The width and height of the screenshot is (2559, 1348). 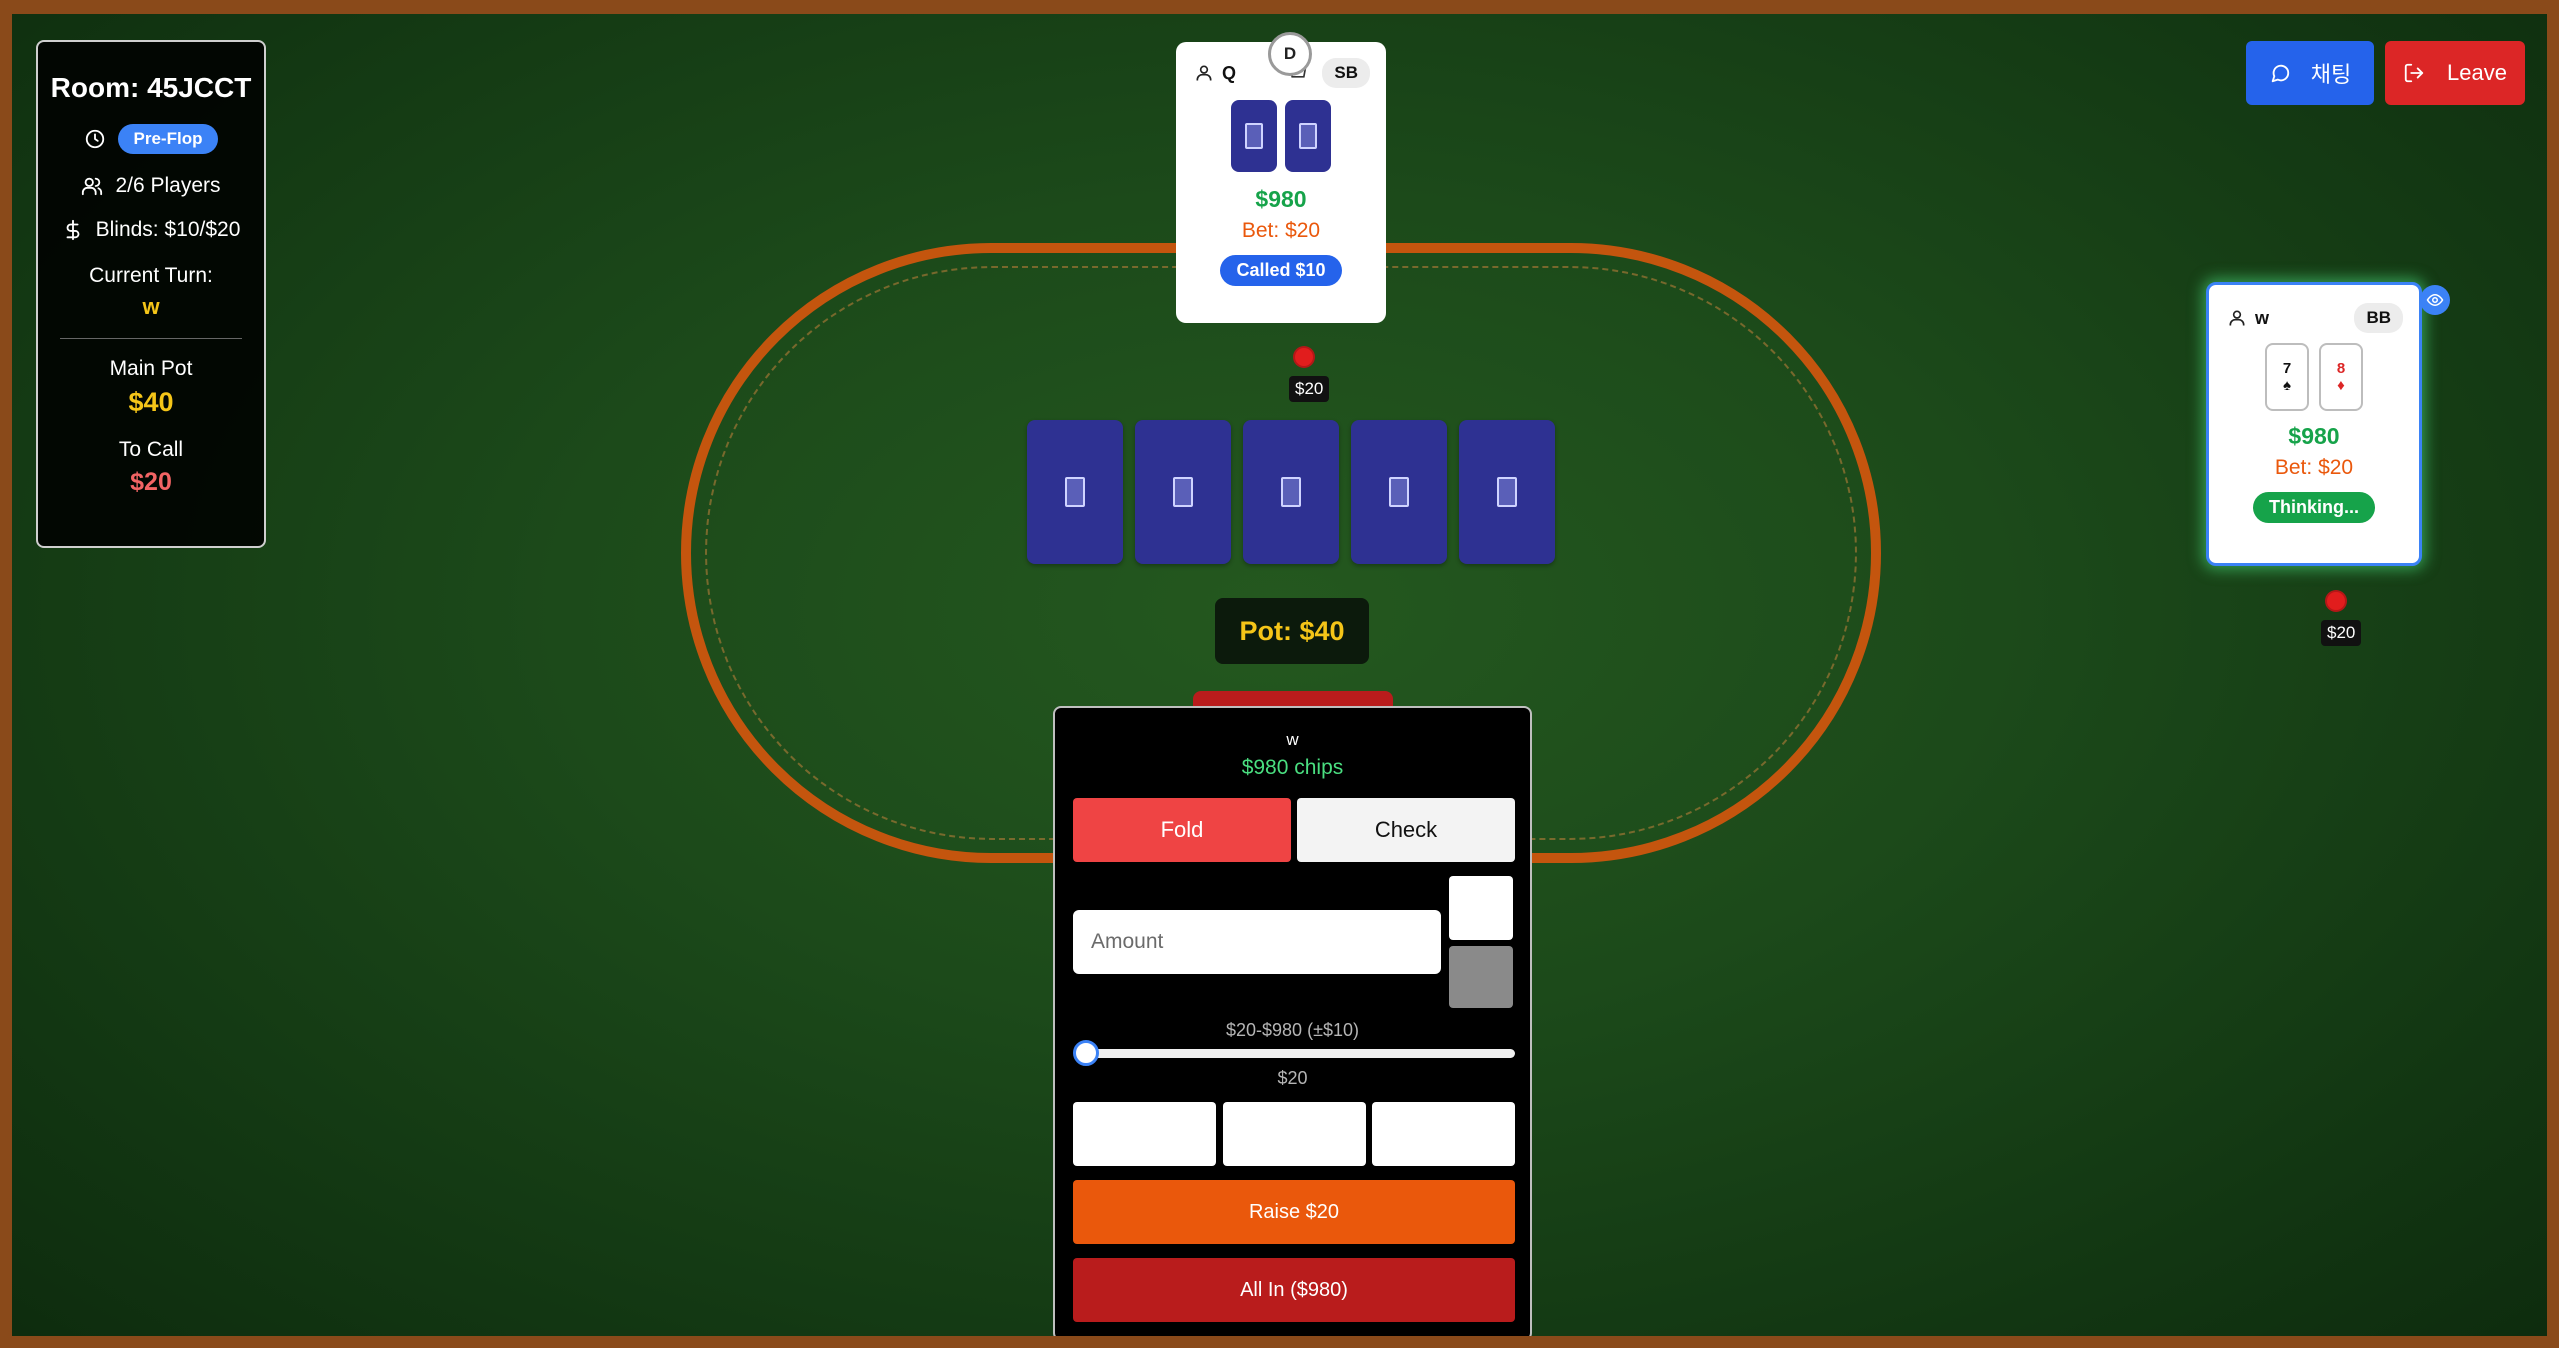 I want to click on all-in-button: All In ($980), so click(x=1294, y=1290).